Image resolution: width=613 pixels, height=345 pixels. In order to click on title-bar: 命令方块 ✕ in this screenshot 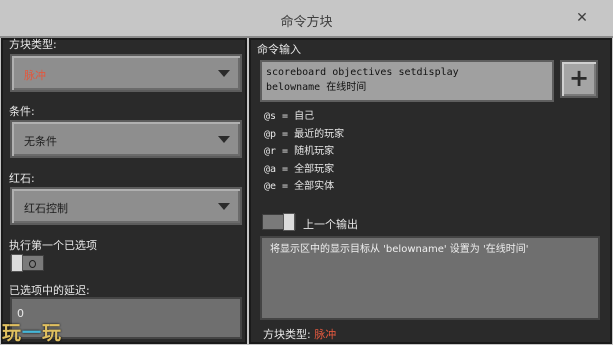, I will do `click(306, 19)`.